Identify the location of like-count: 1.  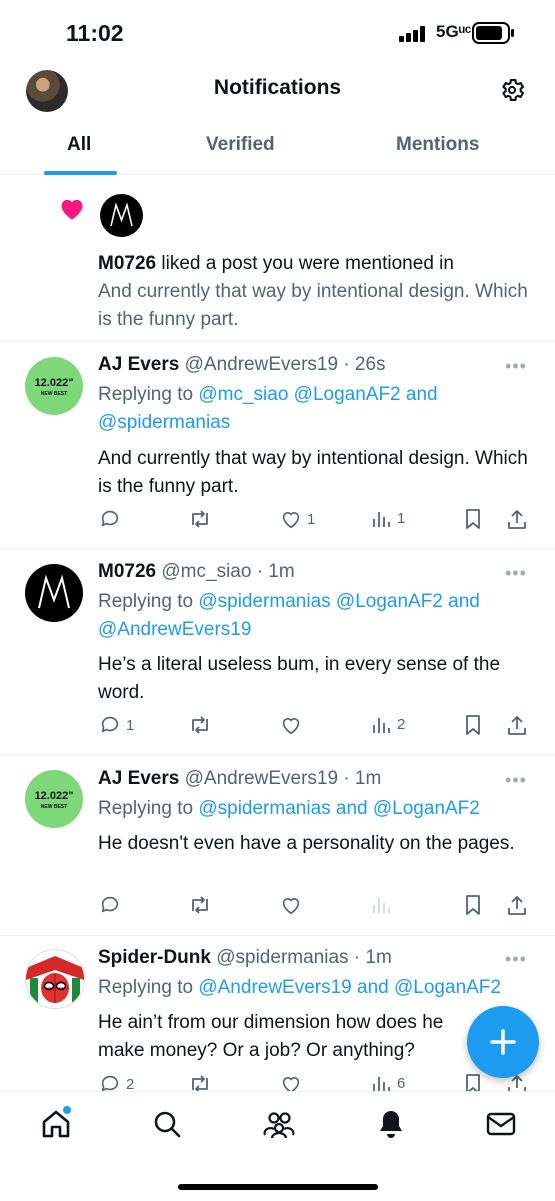
(311, 519).